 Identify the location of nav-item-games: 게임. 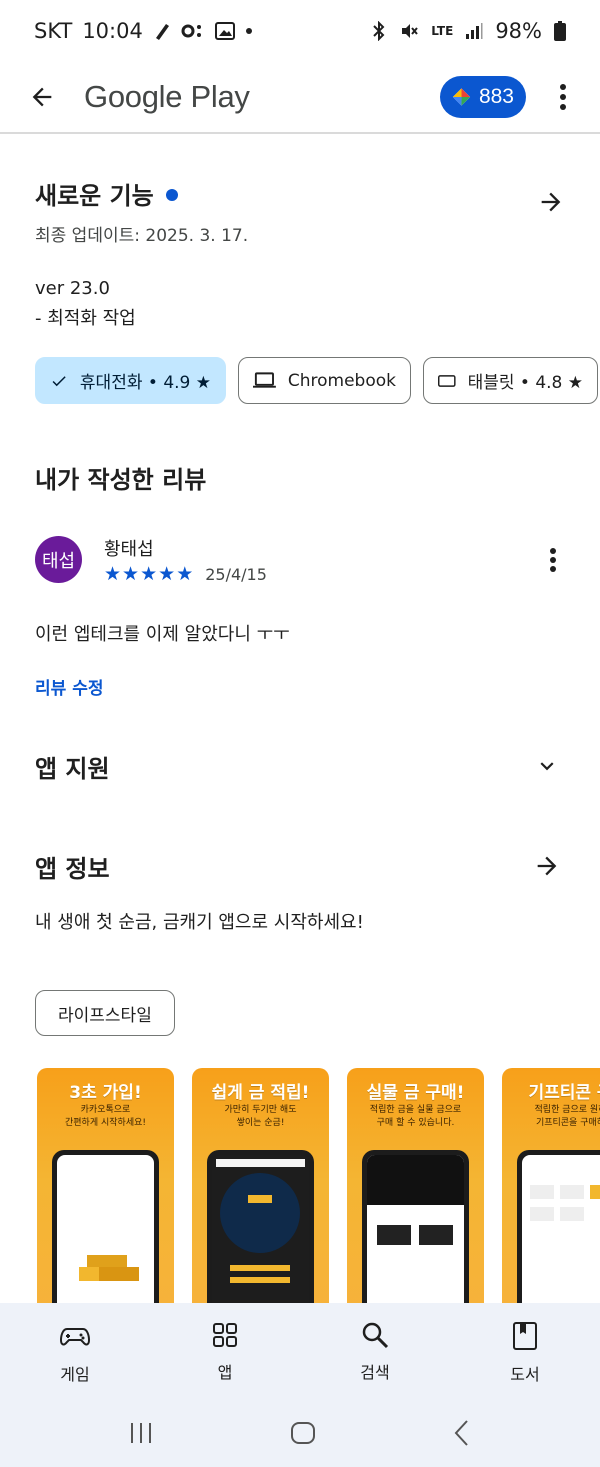
(75, 1353).